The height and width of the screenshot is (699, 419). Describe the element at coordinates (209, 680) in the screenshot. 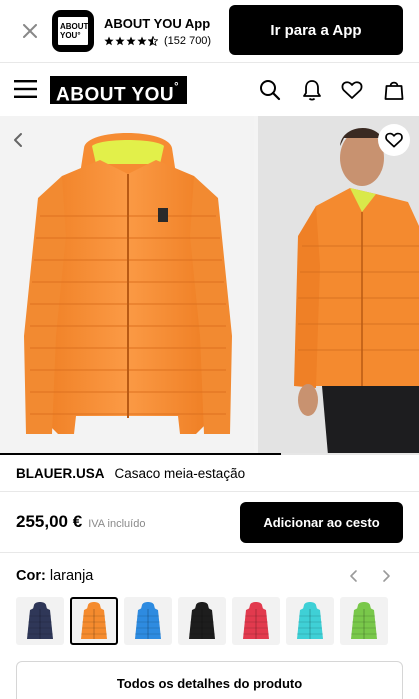

I see `product-details-button: Todos os detalhes do produto` at that location.